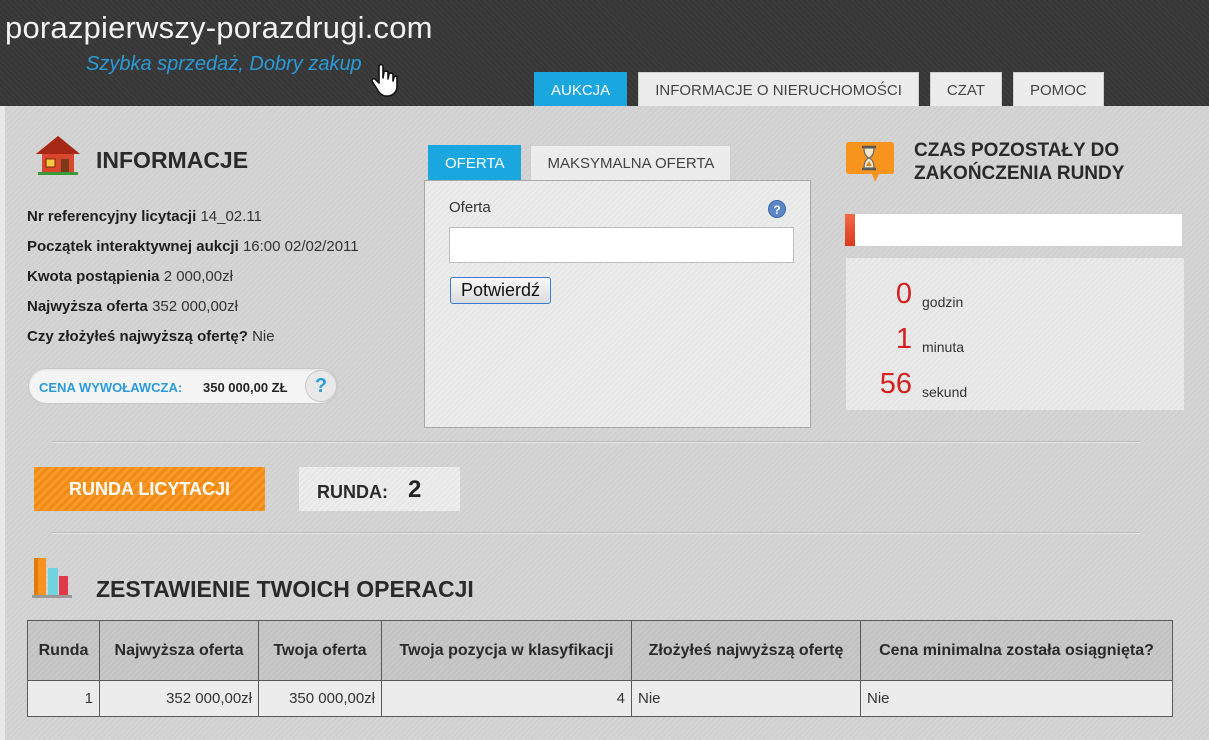  I want to click on column-header-runda: Runda, so click(63, 650).